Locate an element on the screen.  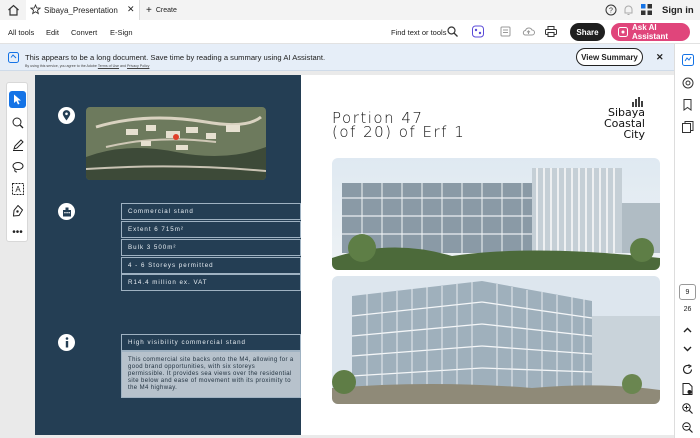
cursor-arrow-icon is located at coordinates (17, 99).